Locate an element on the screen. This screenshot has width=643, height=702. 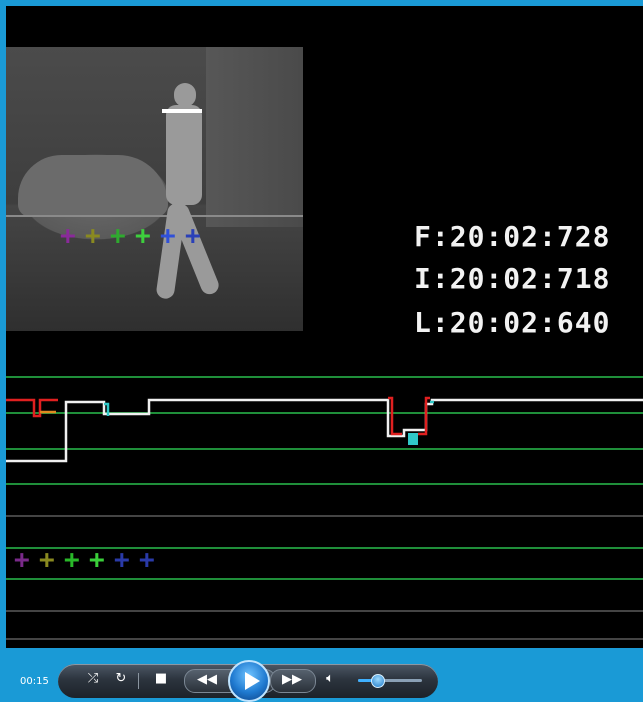
control-bar: ⤮ ↻ ■ ◀◀ ▶▶ 🔈︎ is located at coordinates (248, 681).